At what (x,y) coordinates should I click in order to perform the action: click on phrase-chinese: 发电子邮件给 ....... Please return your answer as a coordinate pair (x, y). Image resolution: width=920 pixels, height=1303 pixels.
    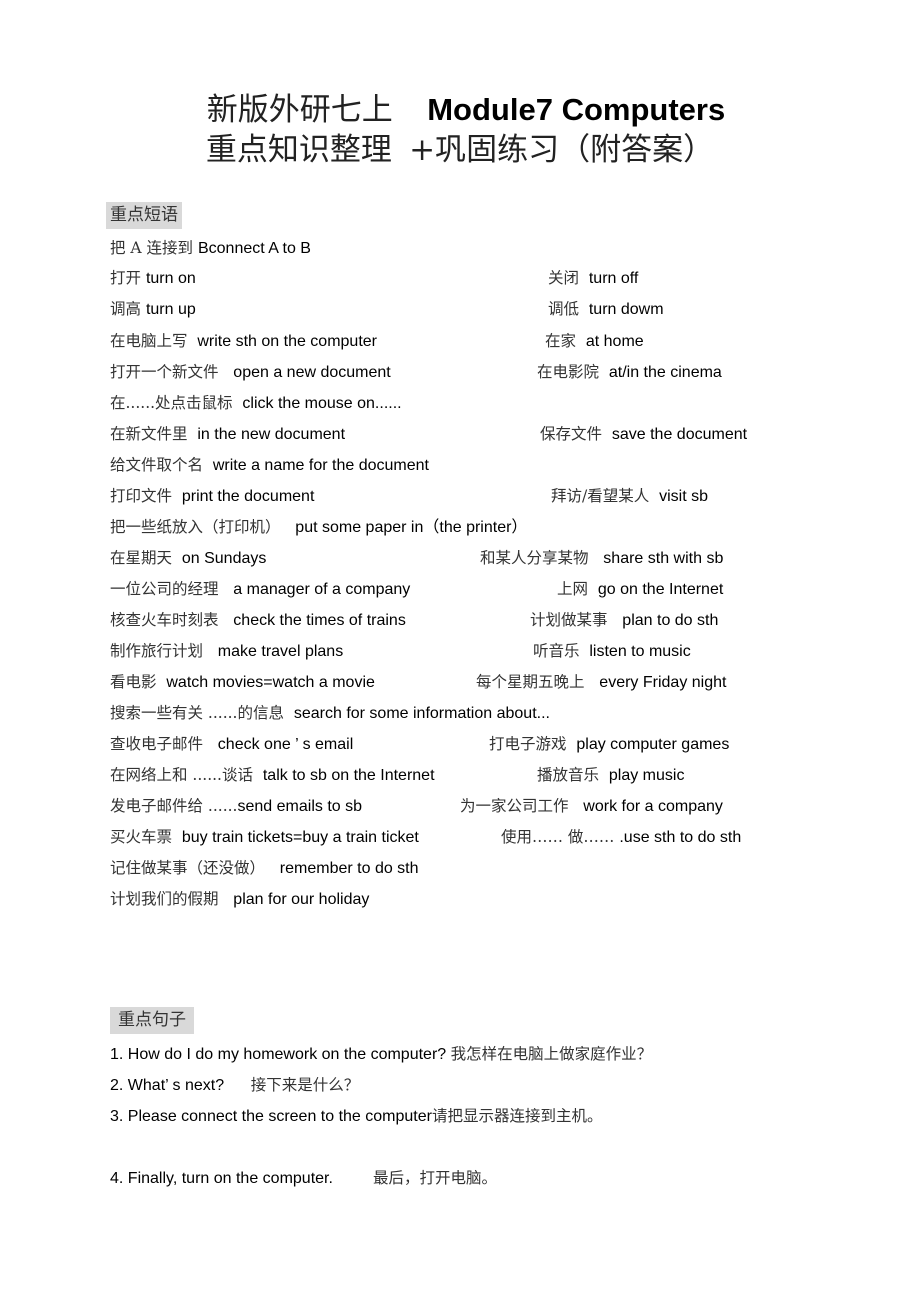
    Looking at the image, I should click on (174, 806).